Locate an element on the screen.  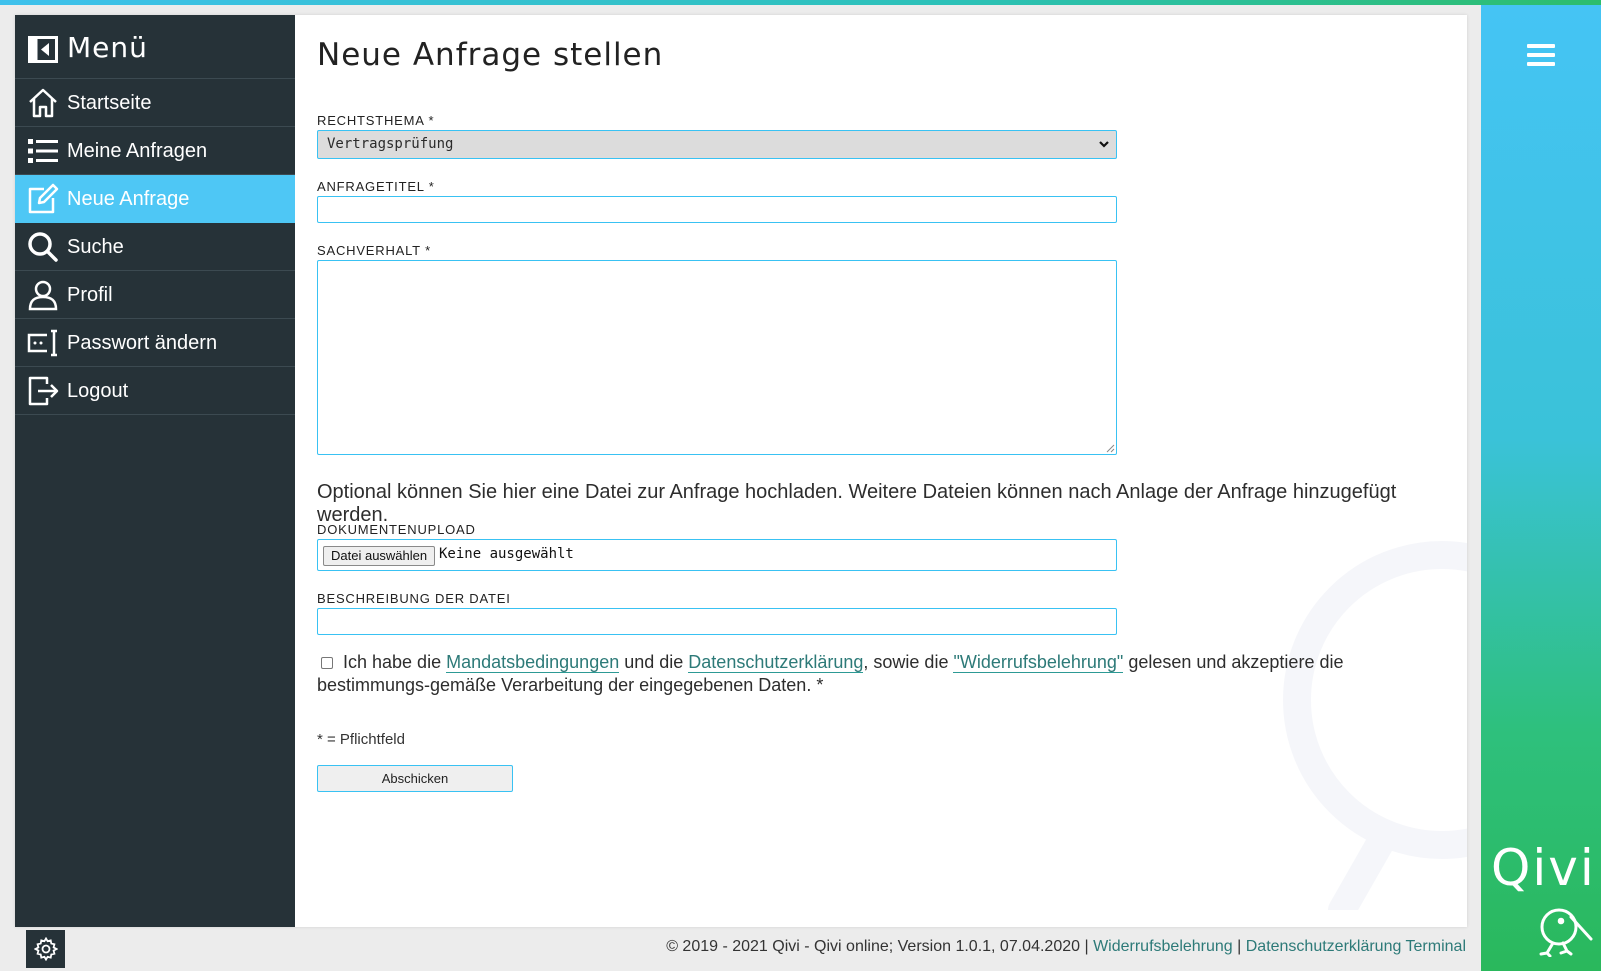
sidebar-item-logout: Logout is located at coordinates (155, 391).